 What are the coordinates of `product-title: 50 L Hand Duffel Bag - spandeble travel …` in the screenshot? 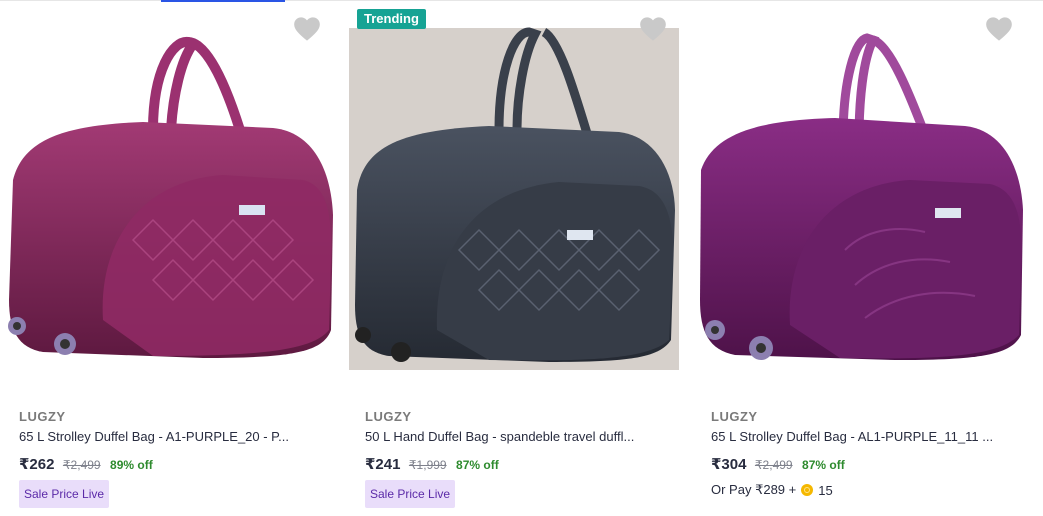 It's located at (515, 436).